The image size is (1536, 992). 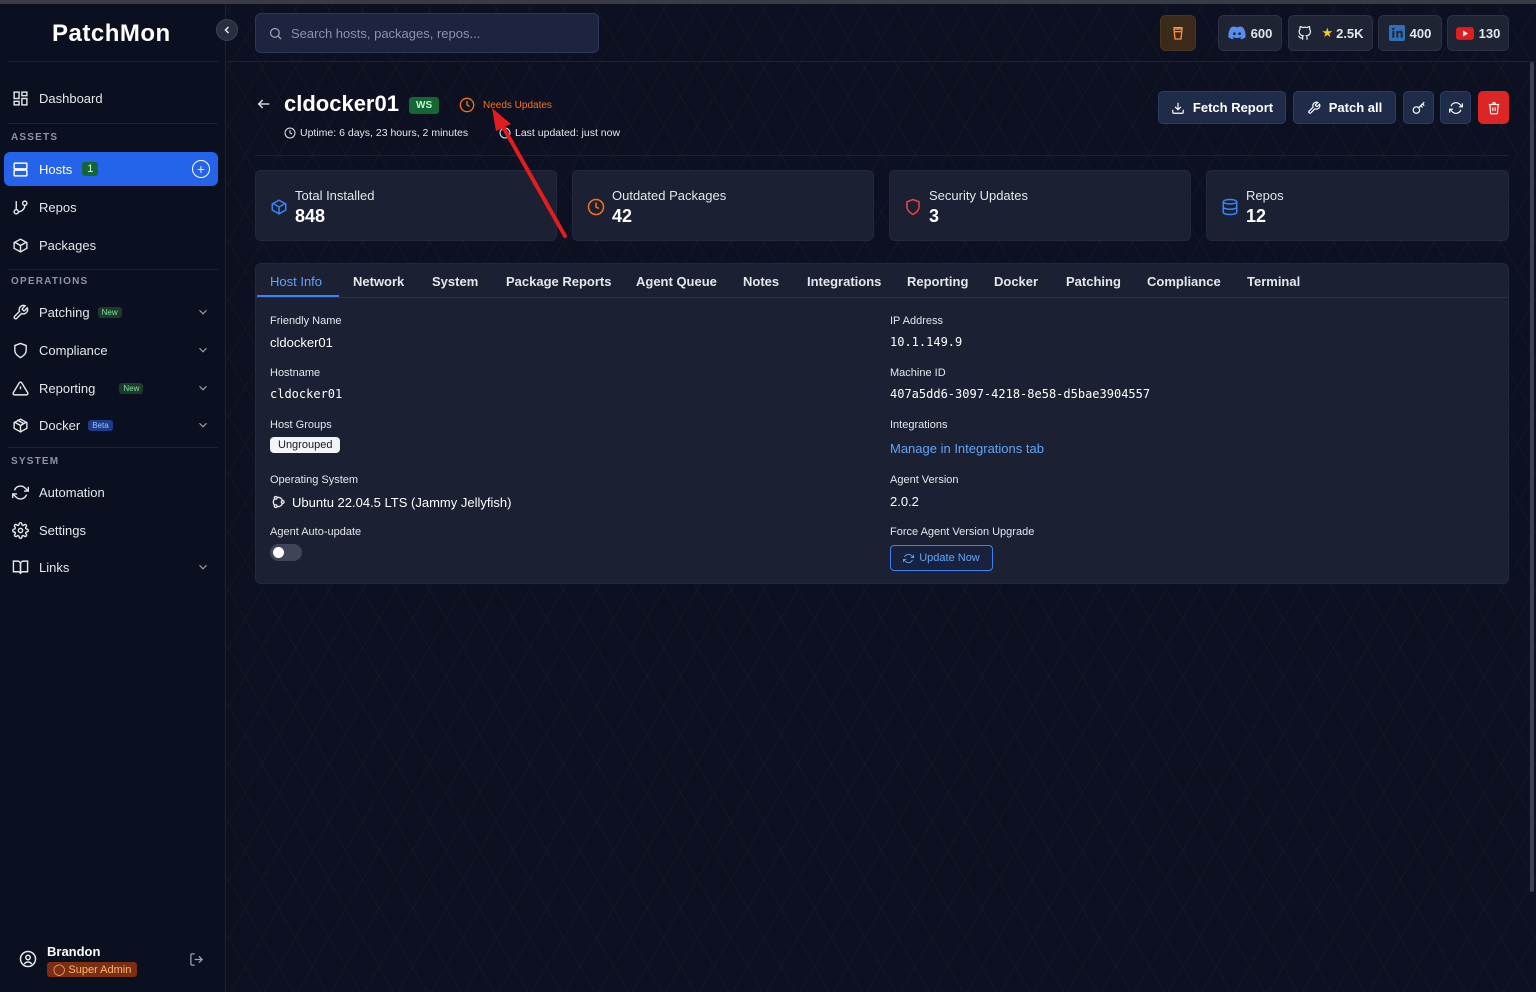 I want to click on friendly-name-value: cldocker01, so click(x=301, y=342).